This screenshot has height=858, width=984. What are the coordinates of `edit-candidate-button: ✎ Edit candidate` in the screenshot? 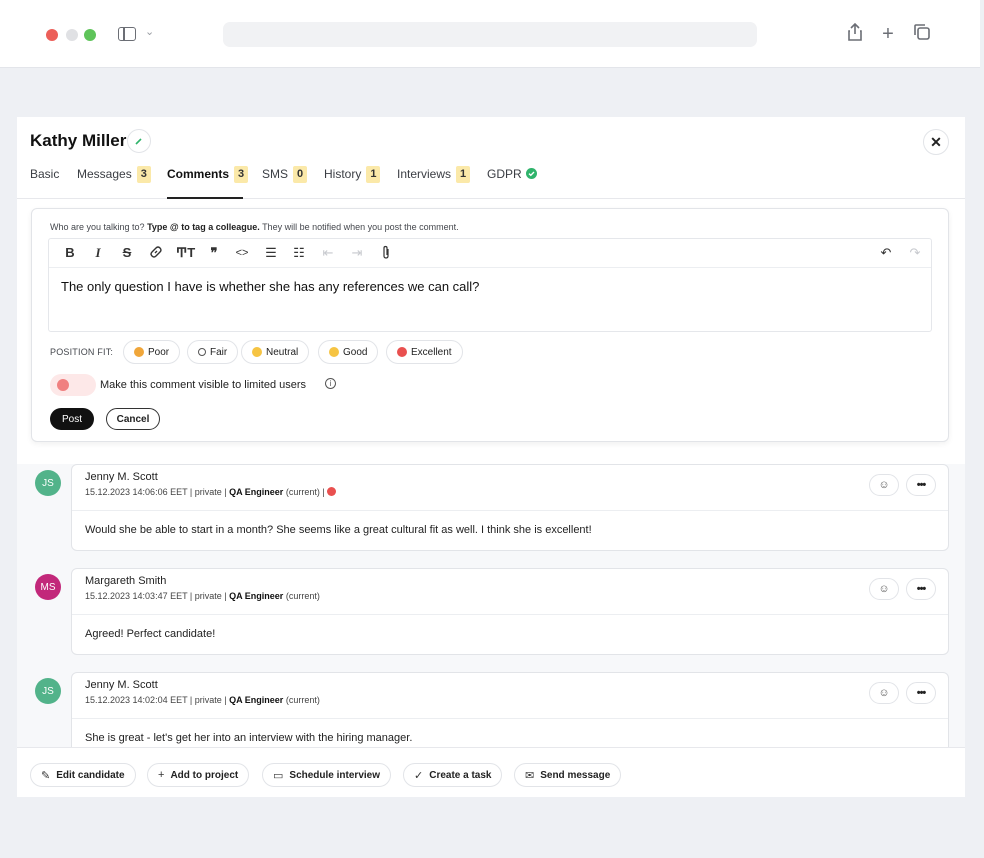 It's located at (83, 775).